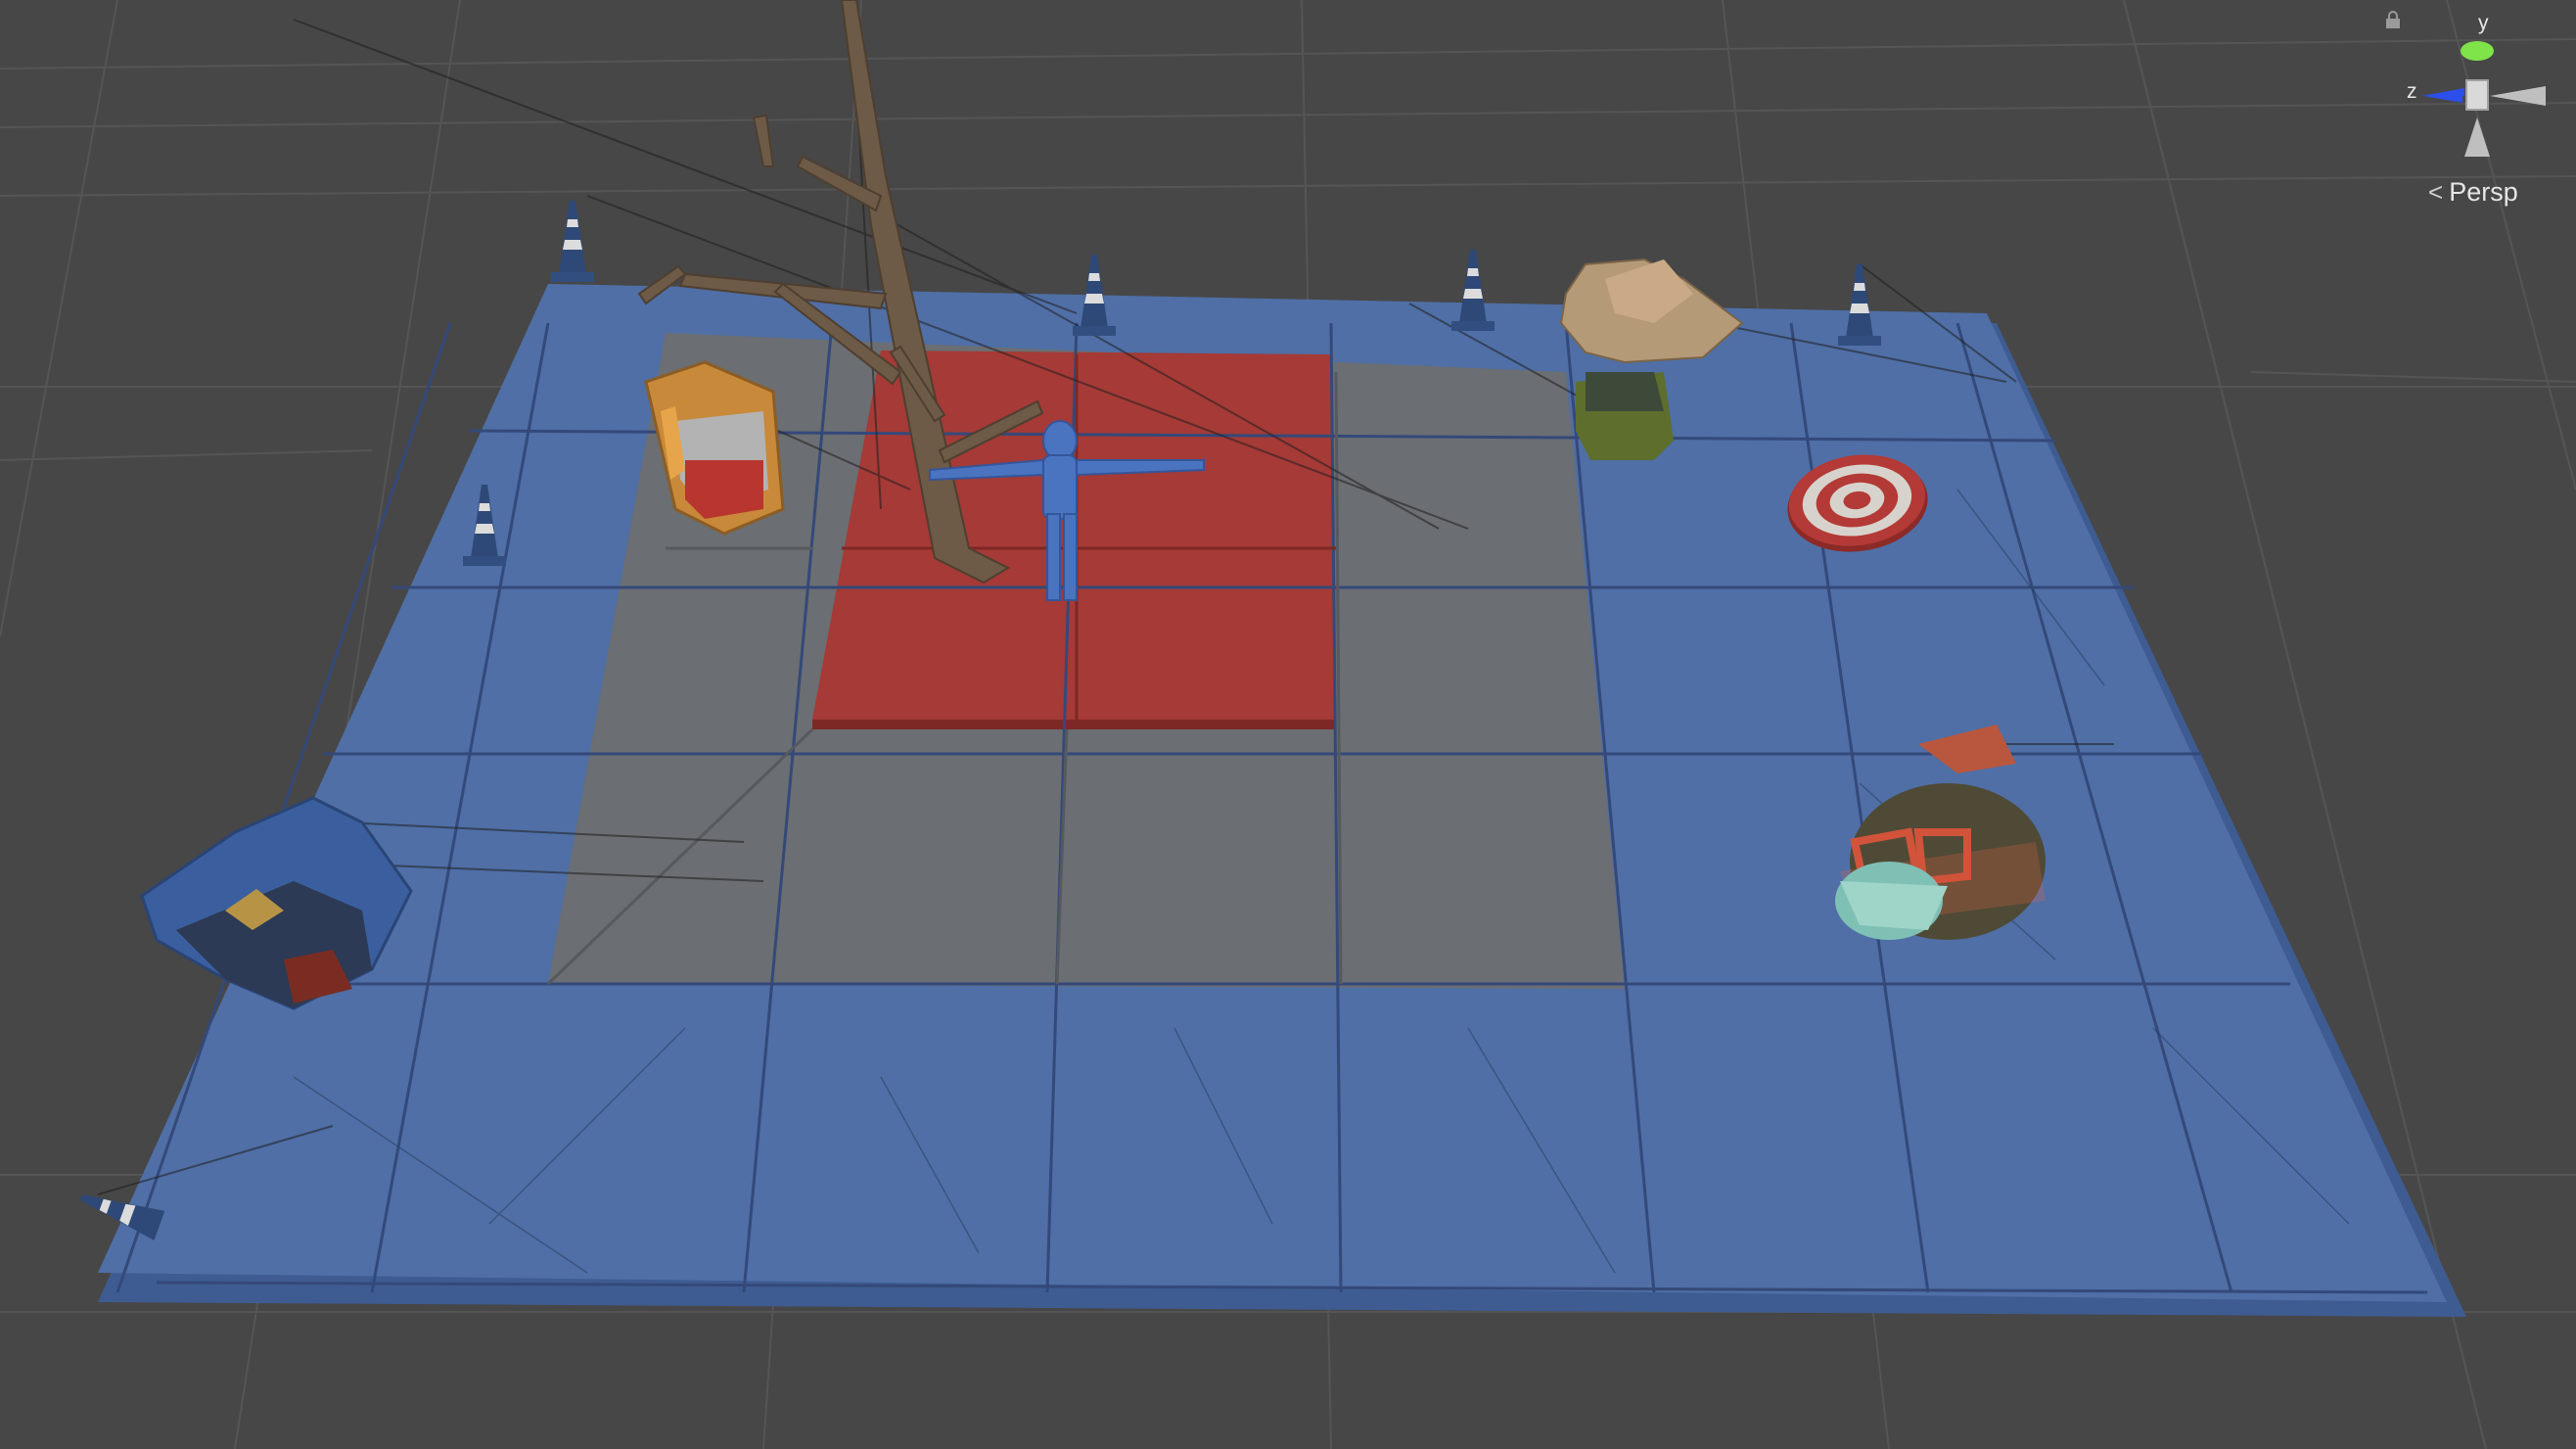 The height and width of the screenshot is (1449, 2576). Describe the element at coordinates (2484, 191) in the screenshot. I see `projection-label: Persp` at that location.